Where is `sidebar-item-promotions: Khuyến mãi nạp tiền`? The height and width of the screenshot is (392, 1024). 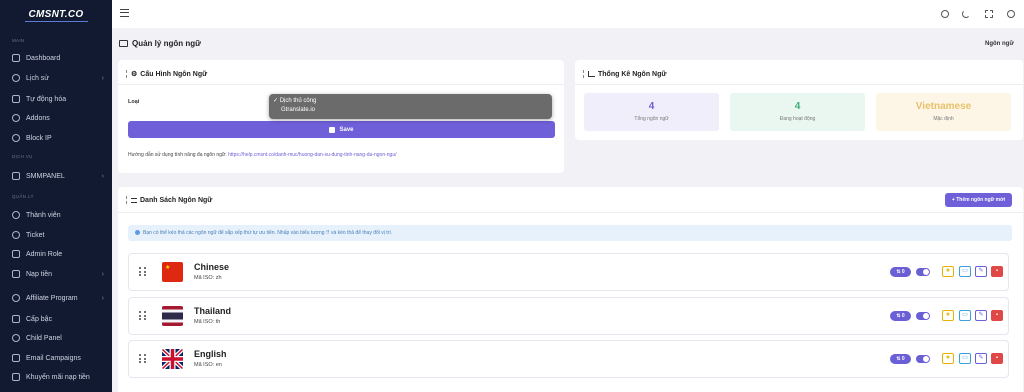
sidebar-item-promotions: Khuyến mãi nạp tiền is located at coordinates (58, 377).